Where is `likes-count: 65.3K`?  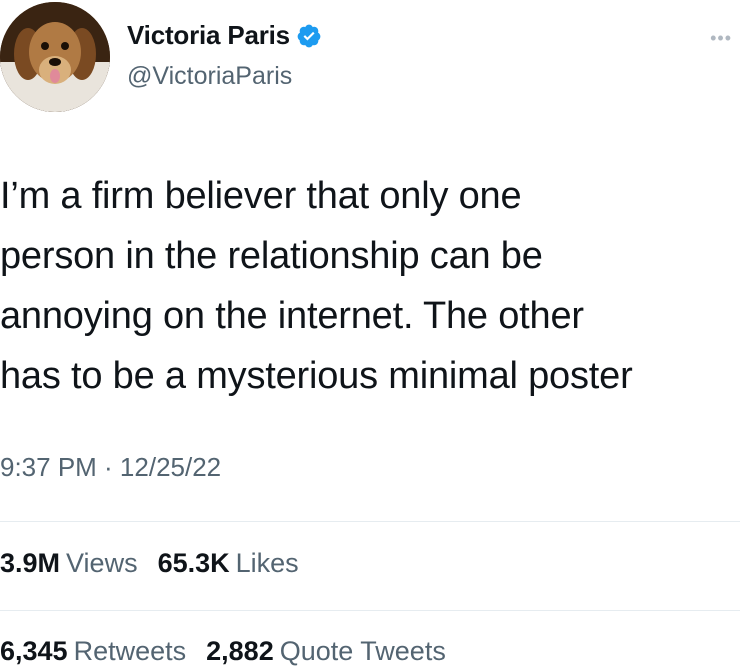 likes-count: 65.3K is located at coordinates (193, 563).